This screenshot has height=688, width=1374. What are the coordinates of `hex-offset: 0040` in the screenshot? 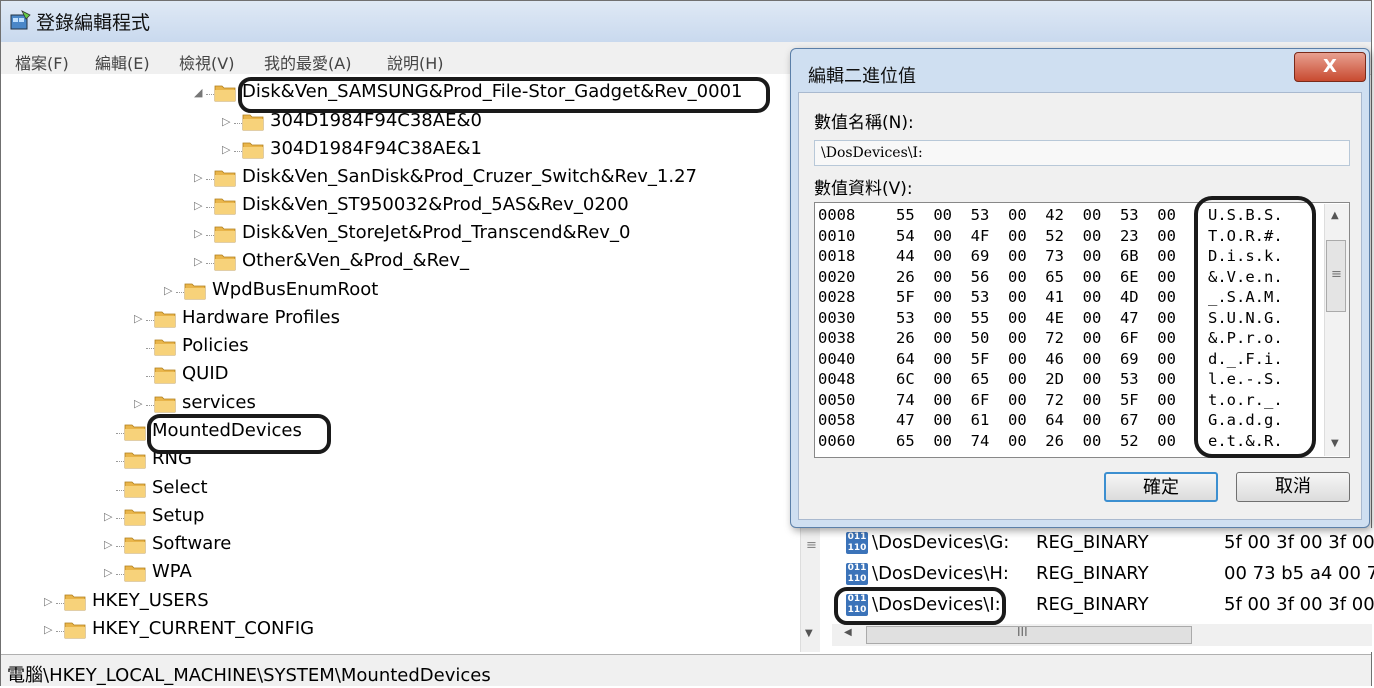 It's located at (837, 358).